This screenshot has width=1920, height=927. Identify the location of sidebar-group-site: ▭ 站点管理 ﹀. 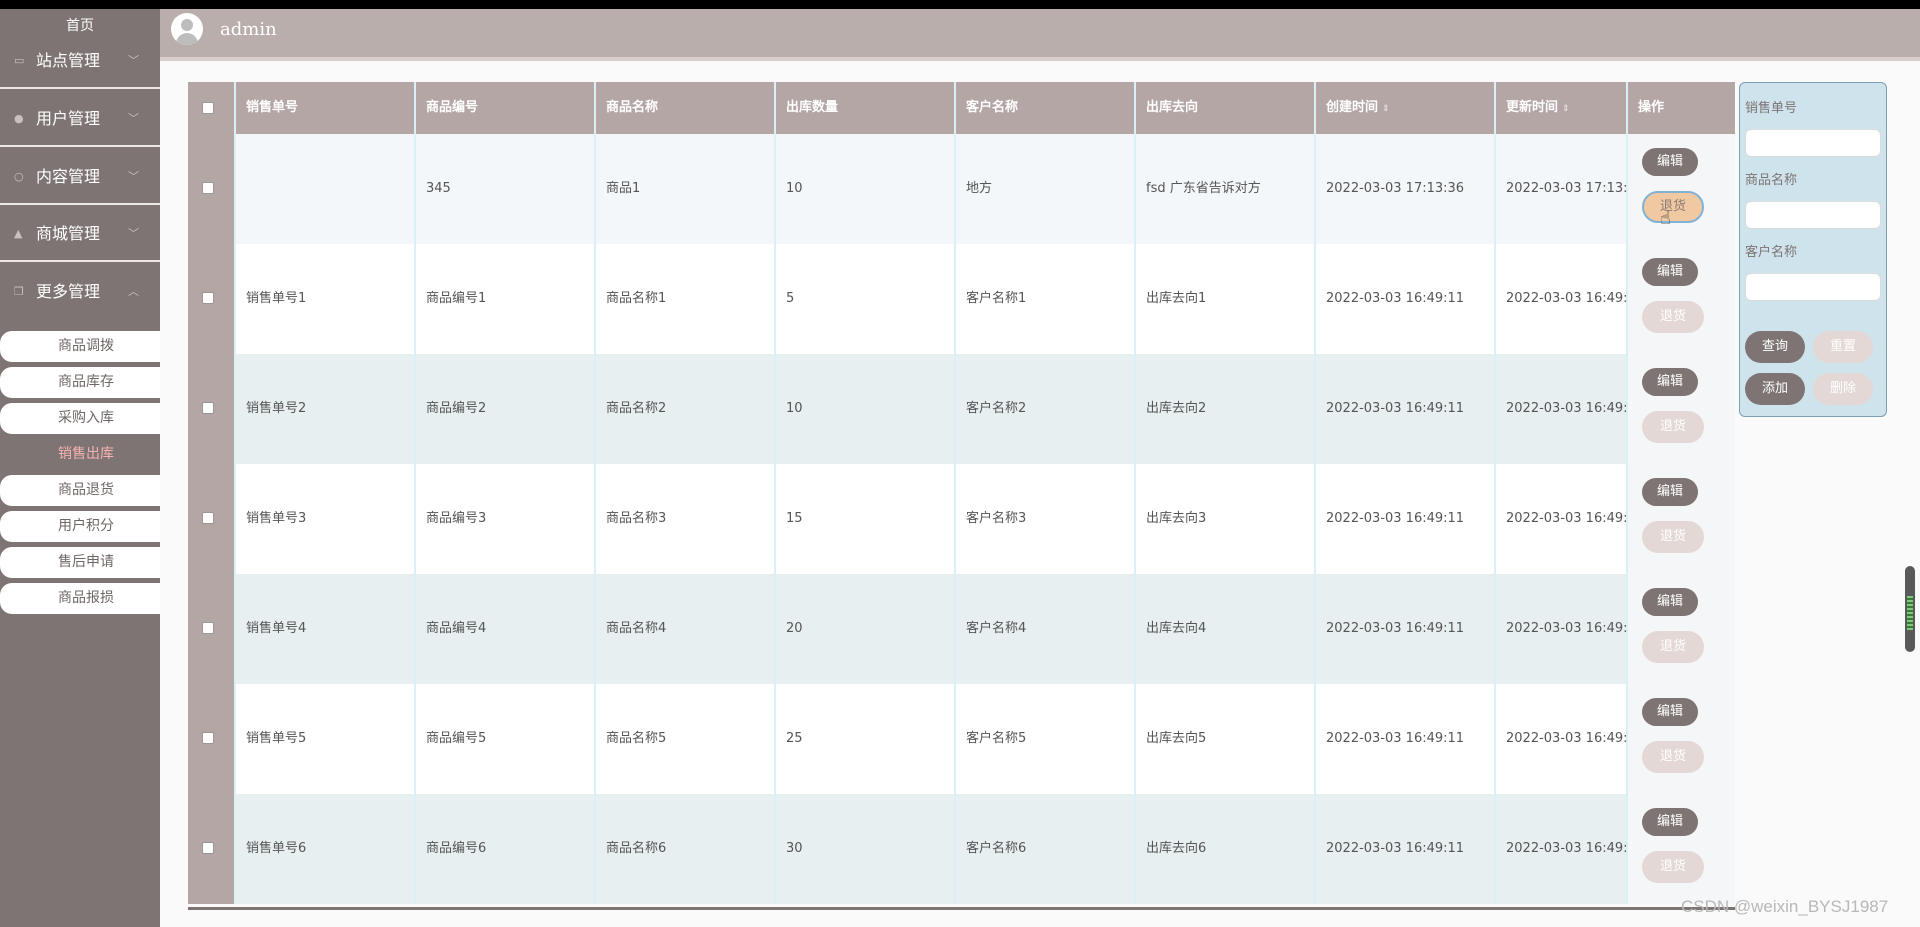
(80, 61).